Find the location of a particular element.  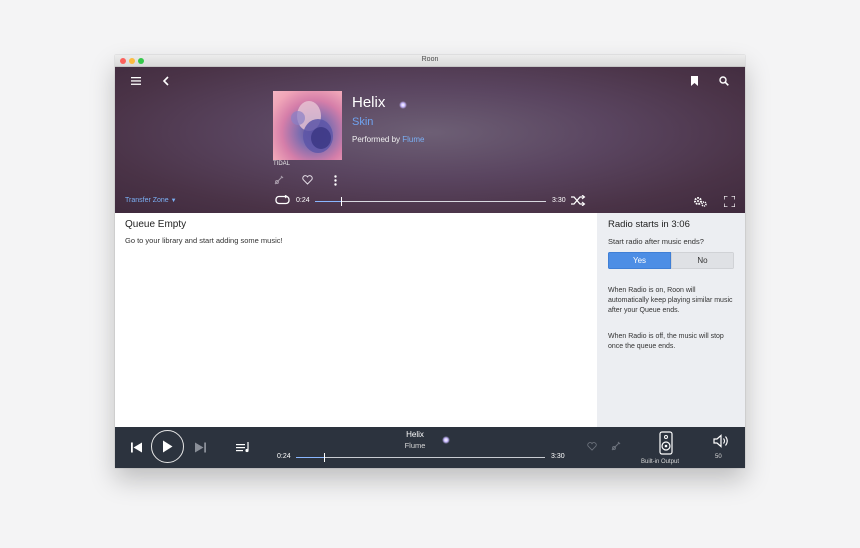

gears-icon is located at coordinates (700, 201).